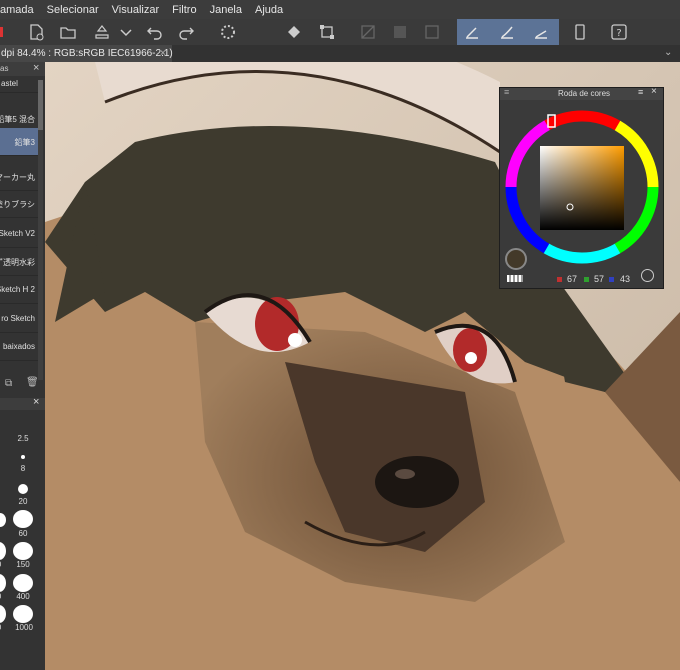 The height and width of the screenshot is (670, 680). Describe the element at coordinates (36, 32) in the screenshot. I see `new-file-icon` at that location.